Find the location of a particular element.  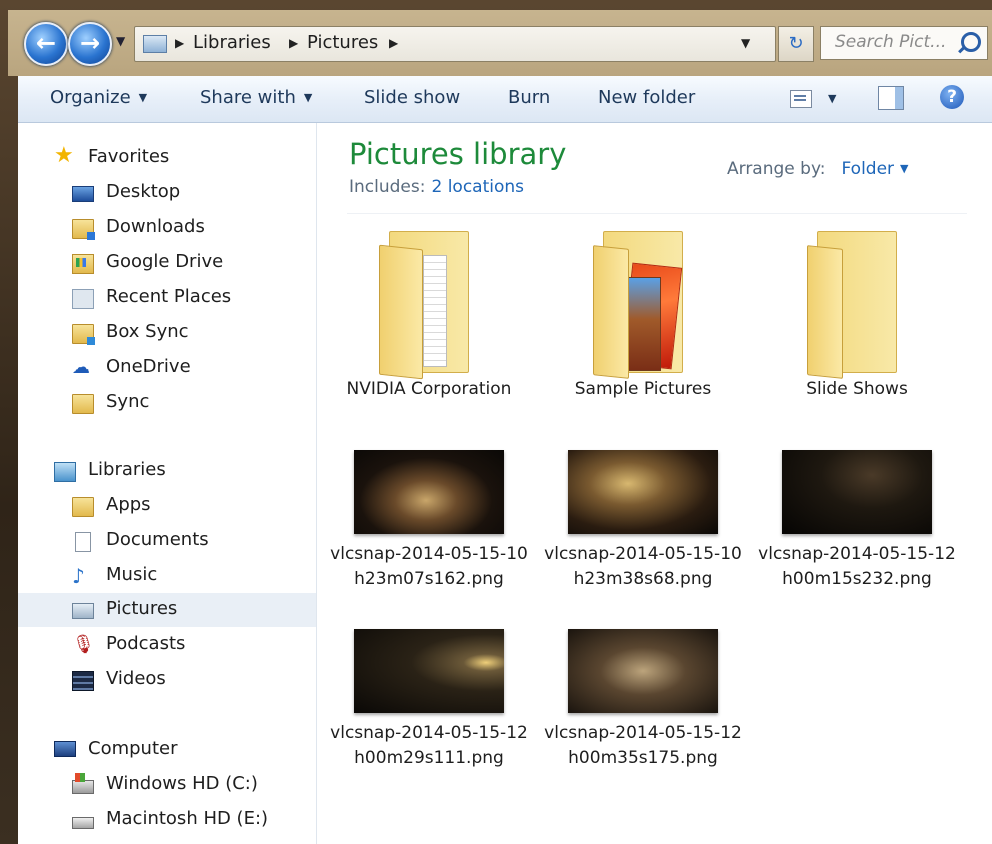

nav-label: Videos is located at coordinates (136, 678).